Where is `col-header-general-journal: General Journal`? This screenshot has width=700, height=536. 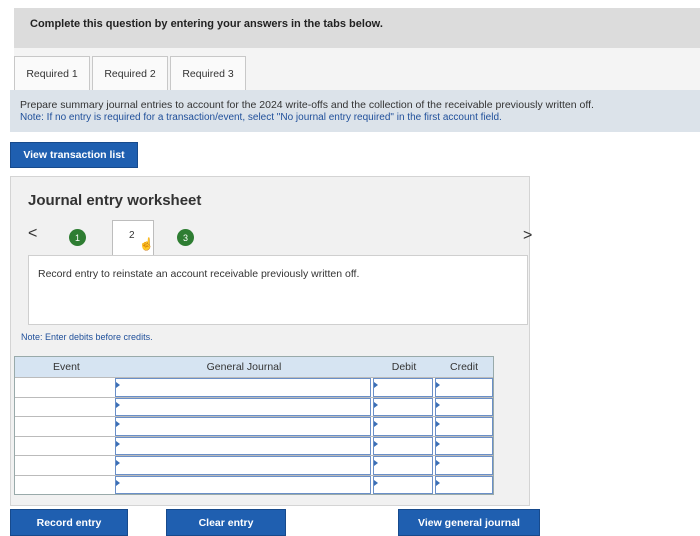 col-header-general-journal: General Journal is located at coordinates (244, 367).